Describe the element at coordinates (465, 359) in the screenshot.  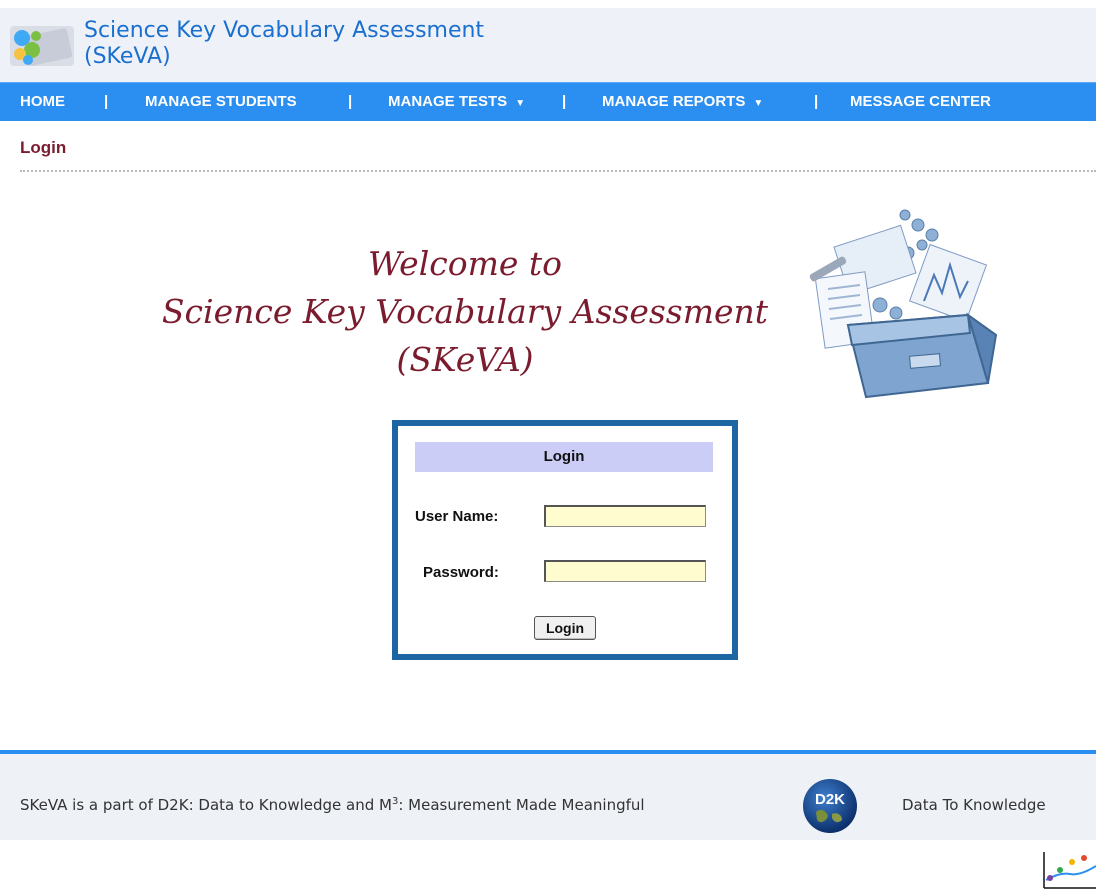
I see `welcome-line3: (SKeVA)` at that location.